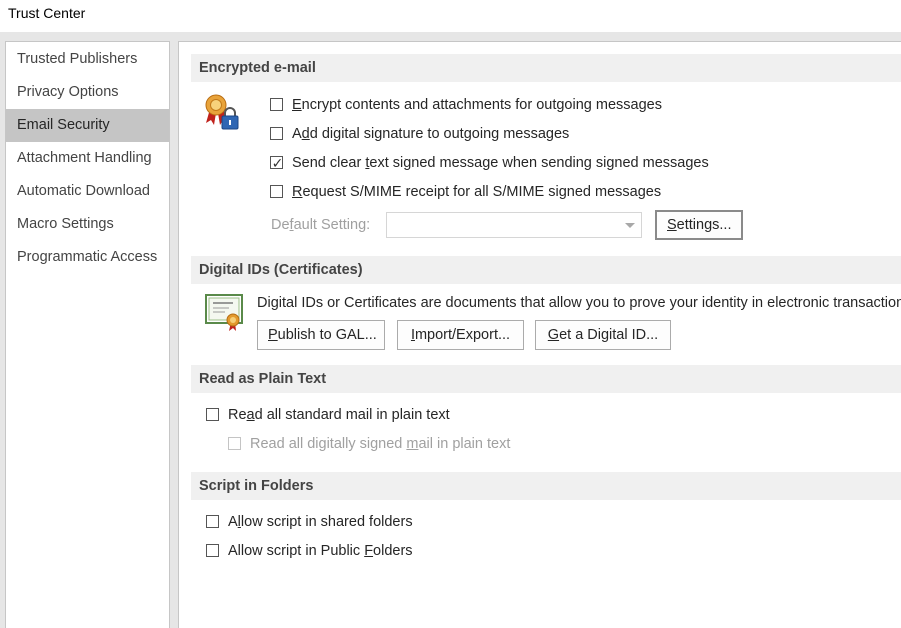 The width and height of the screenshot is (901, 628). I want to click on read-standard-mail-plain-text-checkbox, so click(212, 414).